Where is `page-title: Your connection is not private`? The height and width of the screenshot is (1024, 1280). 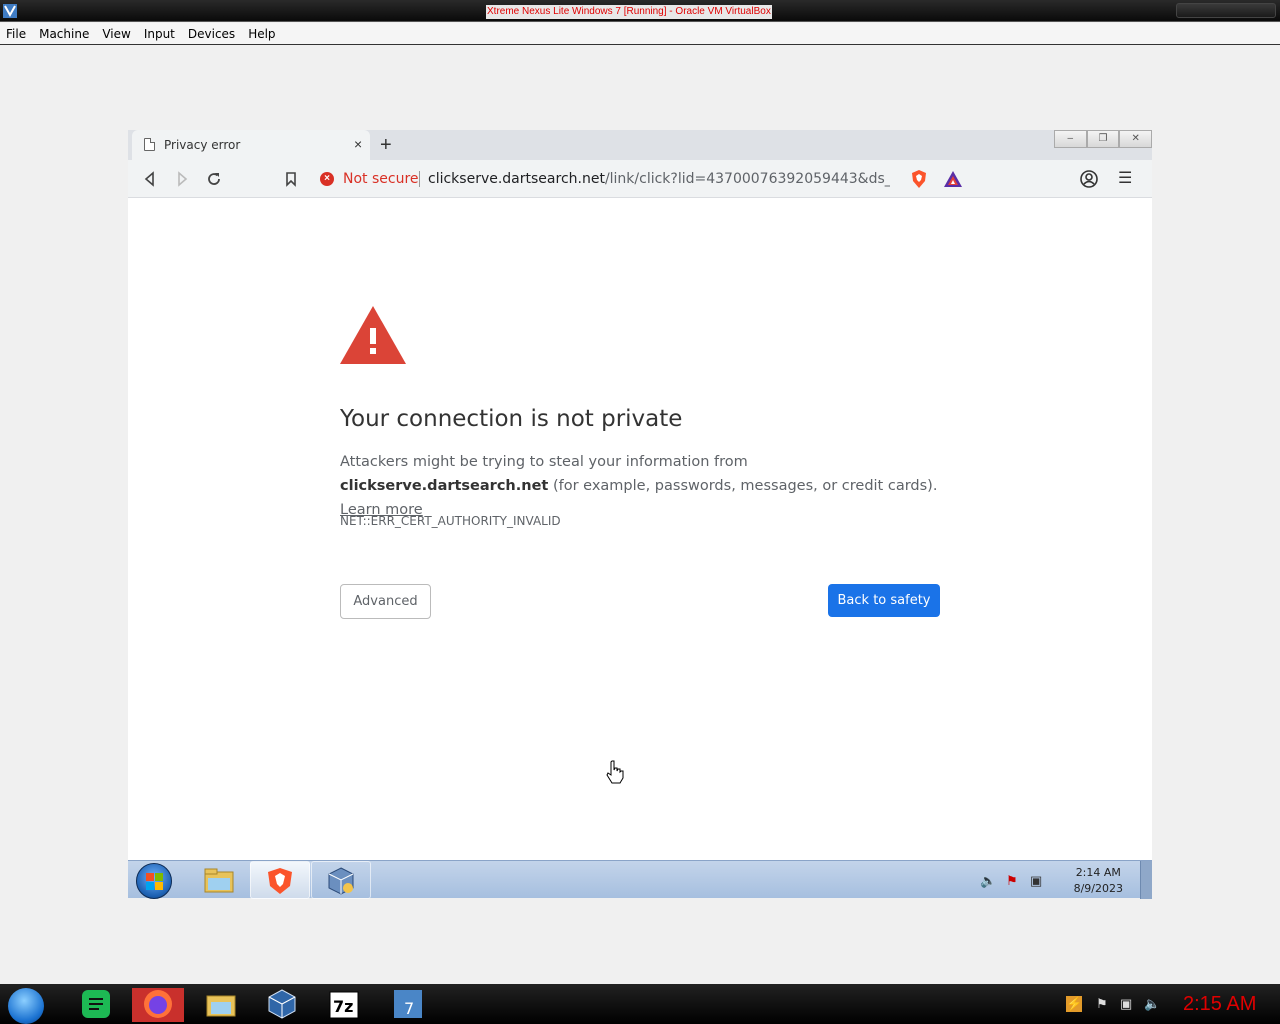
page-title: Your connection is not private is located at coordinates (511, 419).